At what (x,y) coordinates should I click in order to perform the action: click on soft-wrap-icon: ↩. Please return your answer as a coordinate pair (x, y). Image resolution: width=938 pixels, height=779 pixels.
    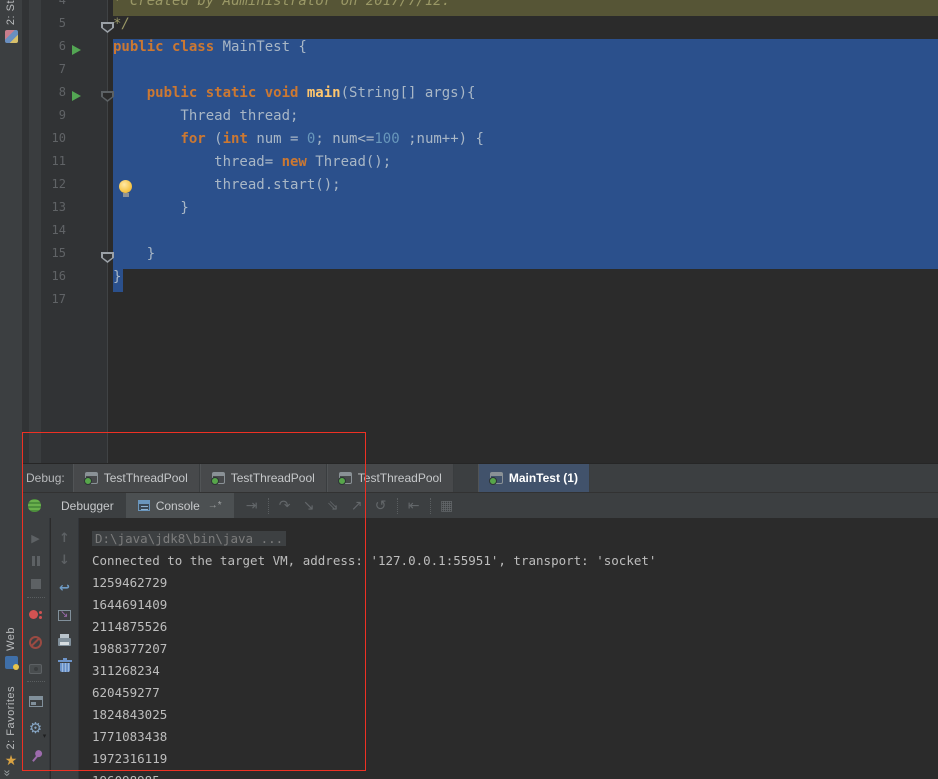
    Looking at the image, I should click on (64, 588).